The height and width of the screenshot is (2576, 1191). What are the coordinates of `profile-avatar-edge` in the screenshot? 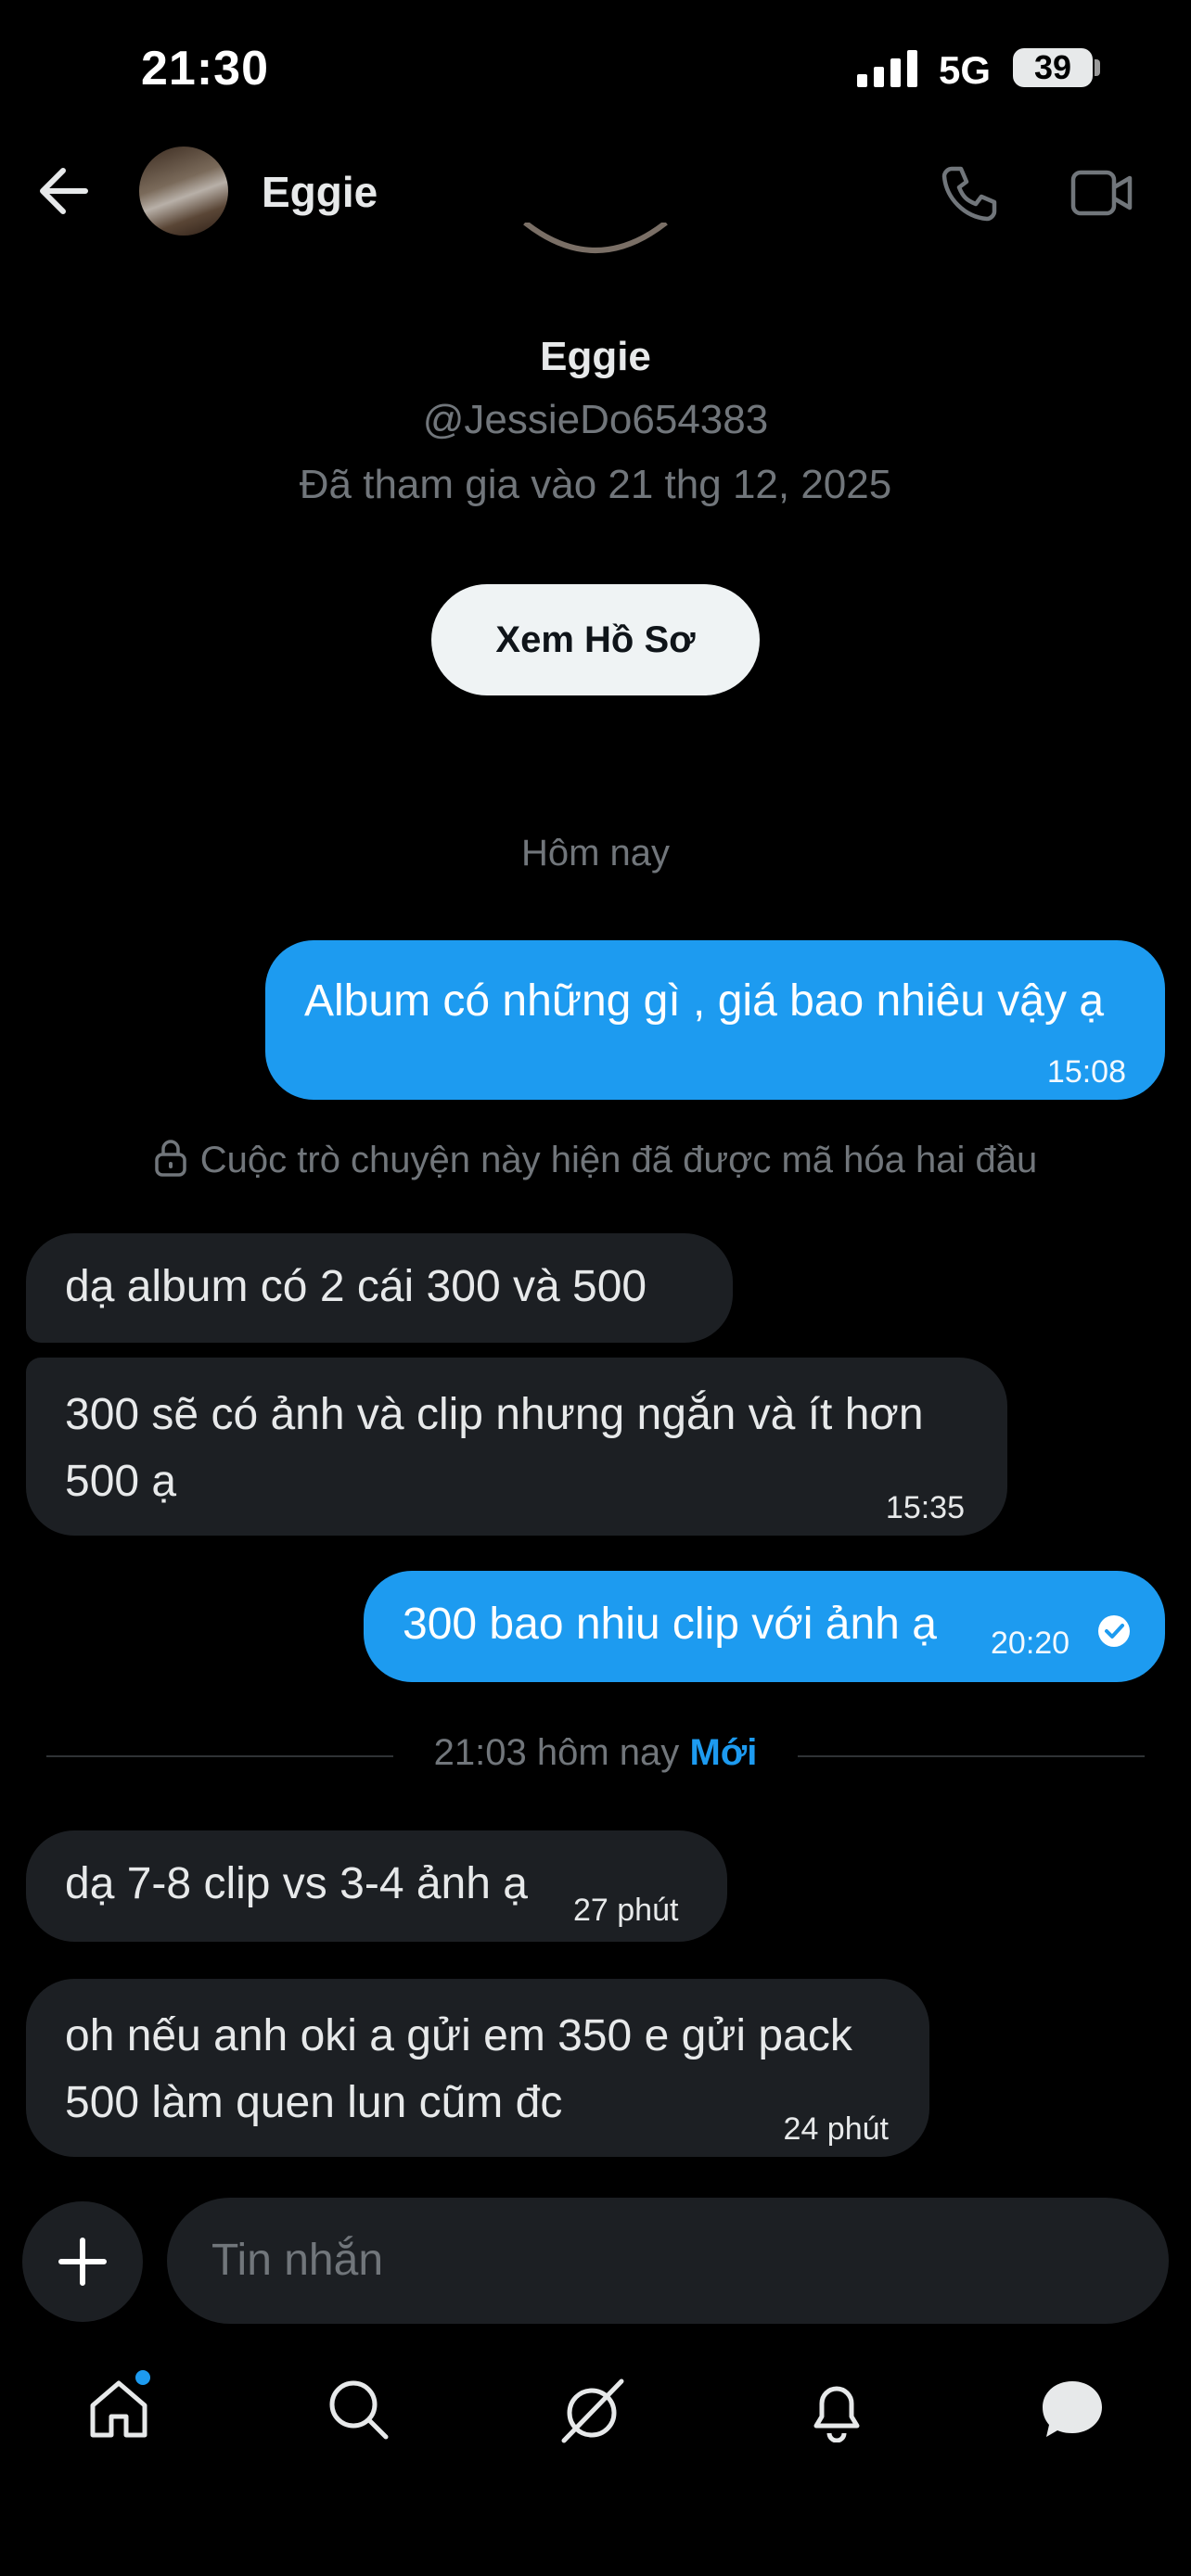 It's located at (595, 238).